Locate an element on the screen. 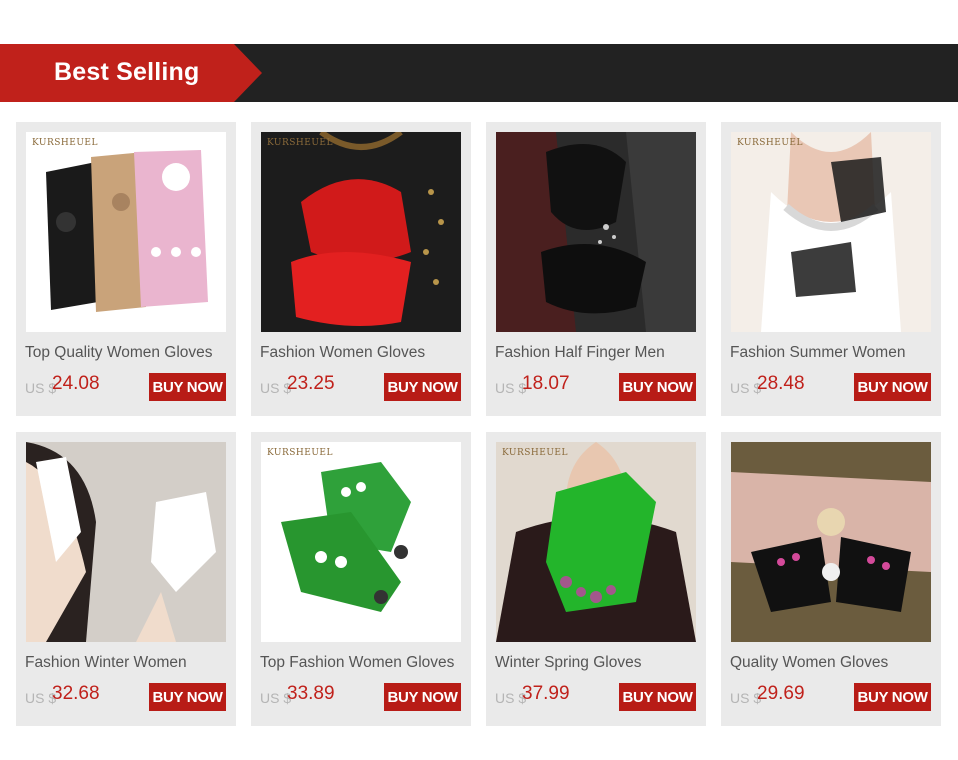 This screenshot has width=958, height=760. section-banner: Best Selling is located at coordinates (479, 73).